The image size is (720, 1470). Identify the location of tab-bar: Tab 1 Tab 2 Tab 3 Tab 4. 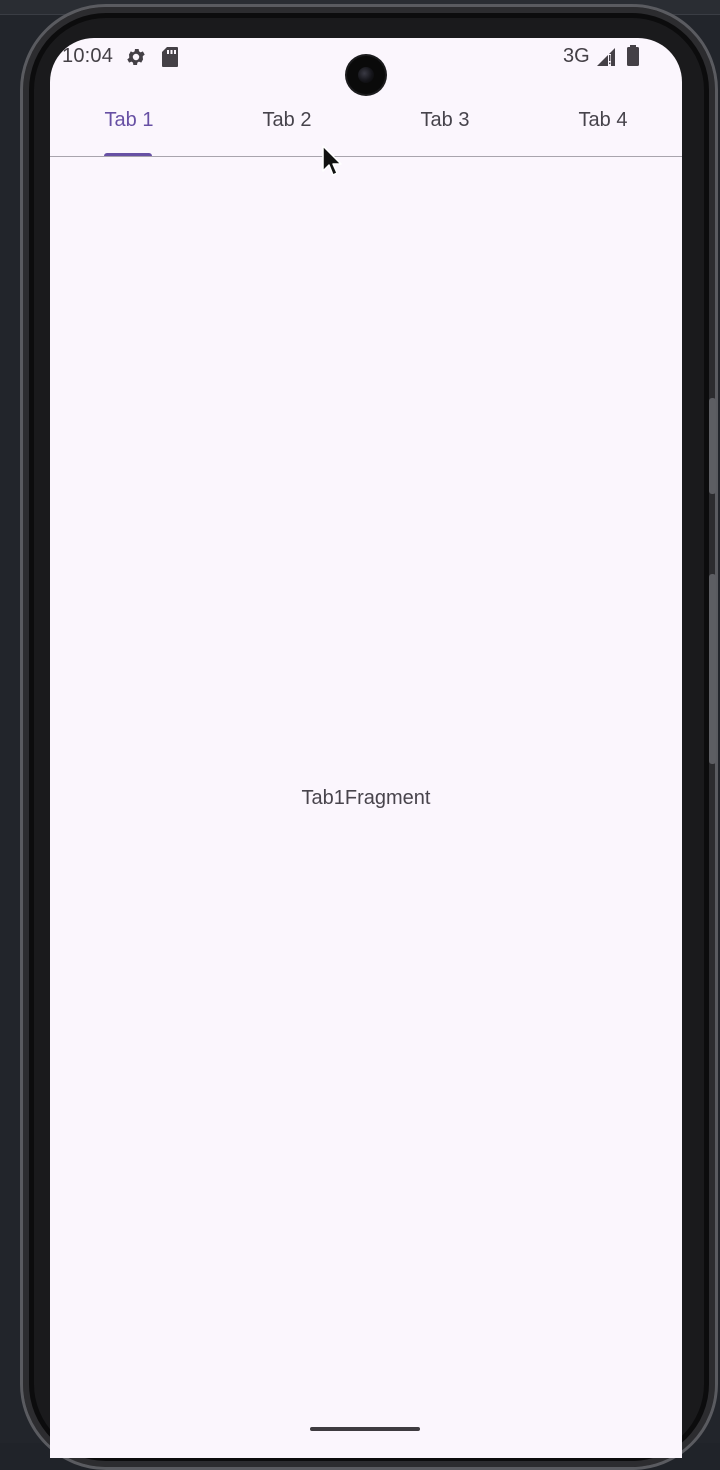
(366, 120).